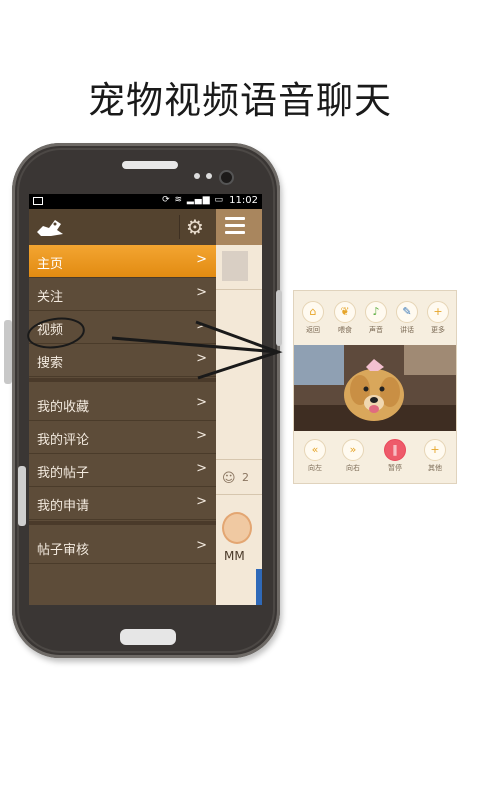 This screenshot has width=480, height=800. Describe the element at coordinates (395, 450) in the screenshot. I see `pause-icon: ‖` at that location.